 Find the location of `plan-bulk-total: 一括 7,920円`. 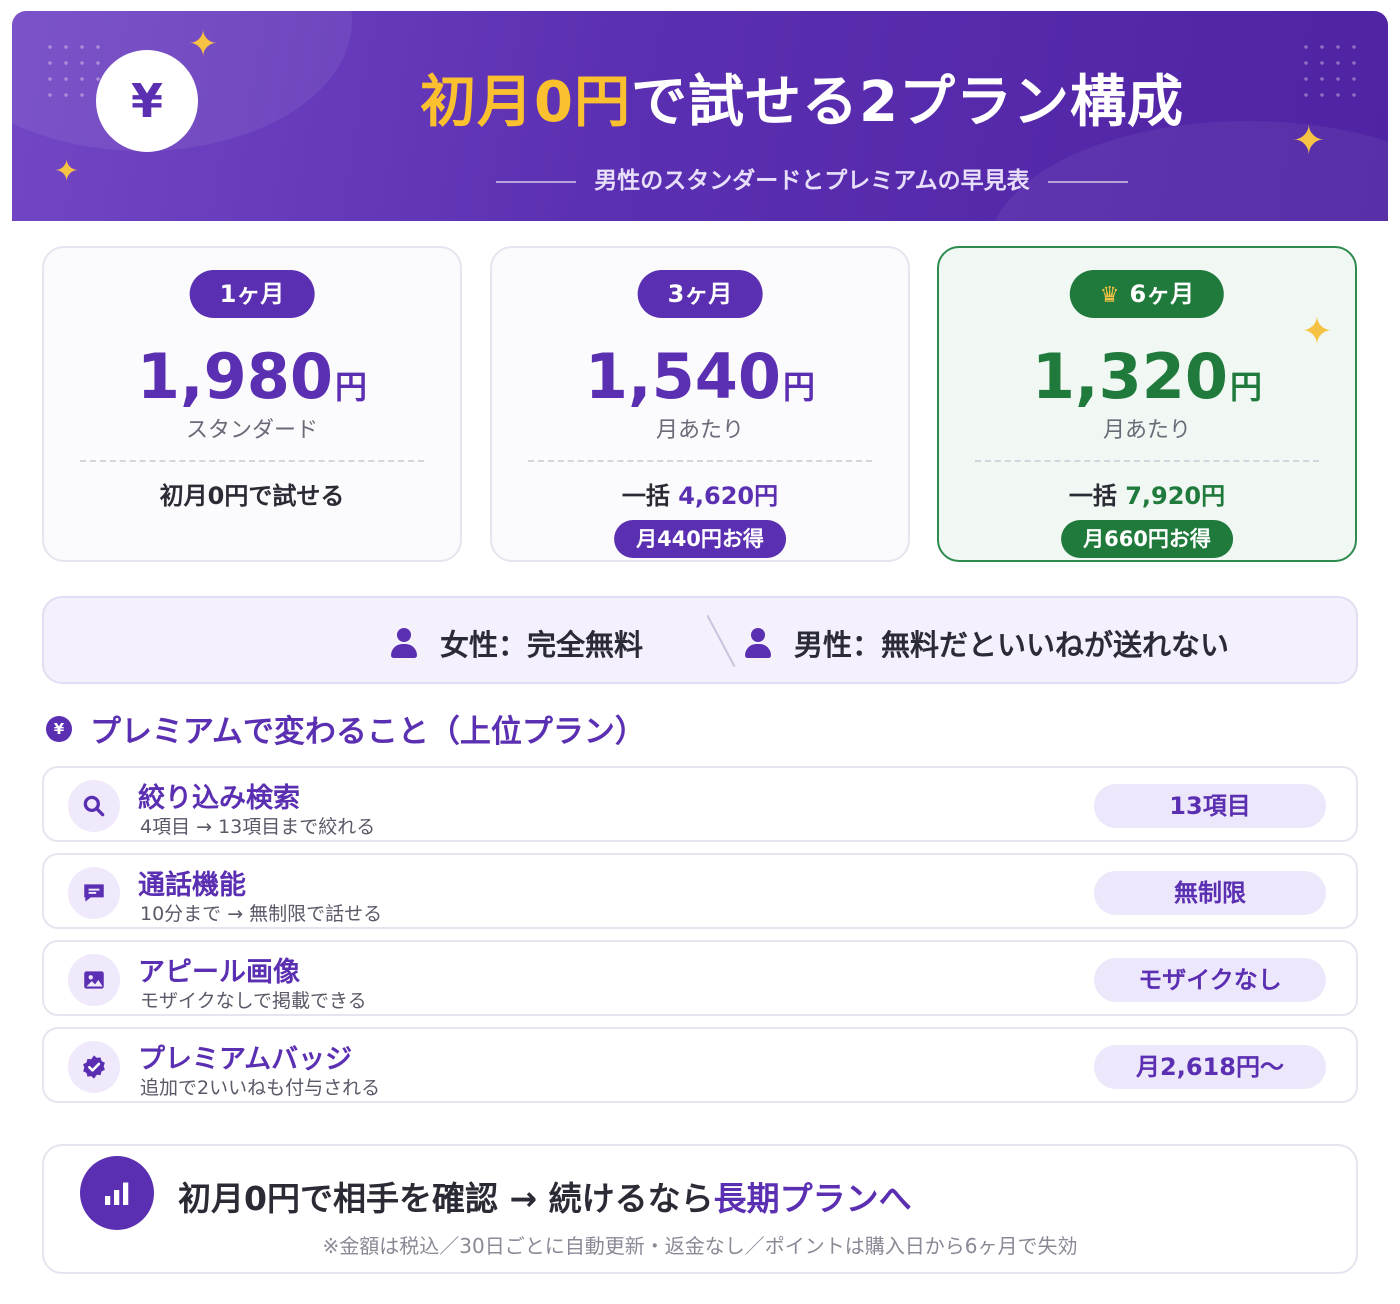

plan-bulk-total: 一括 7,920円 is located at coordinates (1147, 496).